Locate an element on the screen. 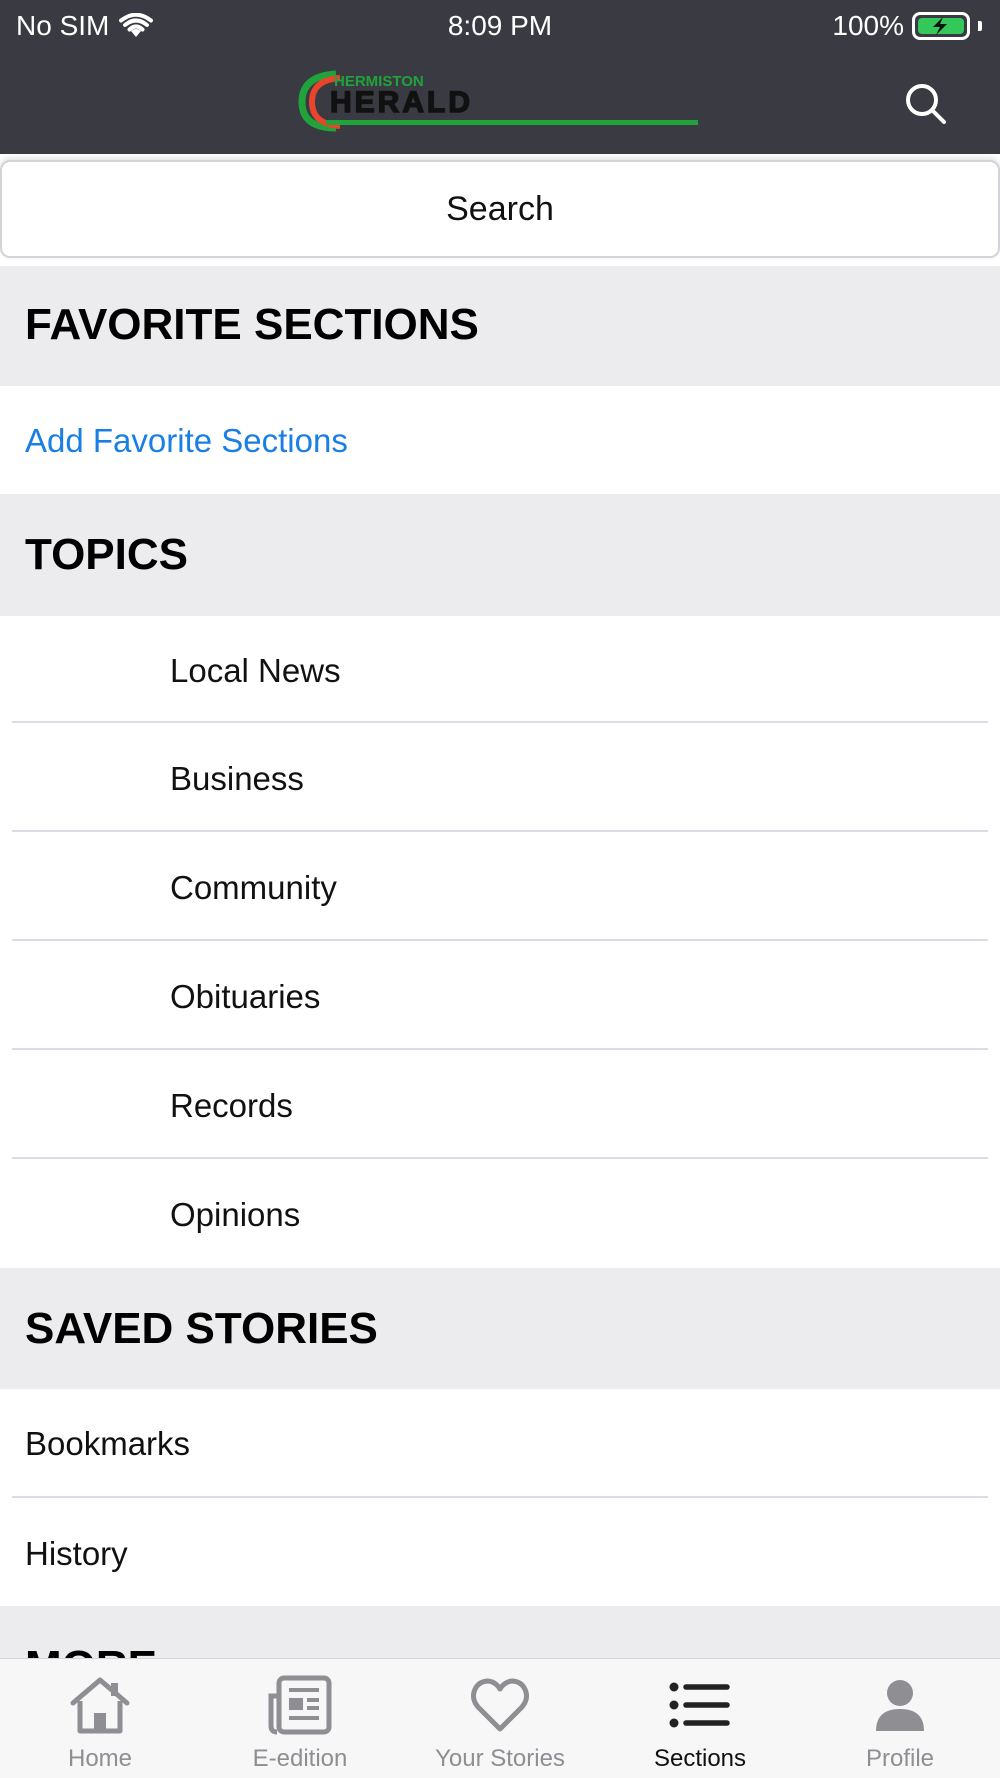 The height and width of the screenshot is (1778, 1000). saved-item-label: History is located at coordinates (76, 1553).